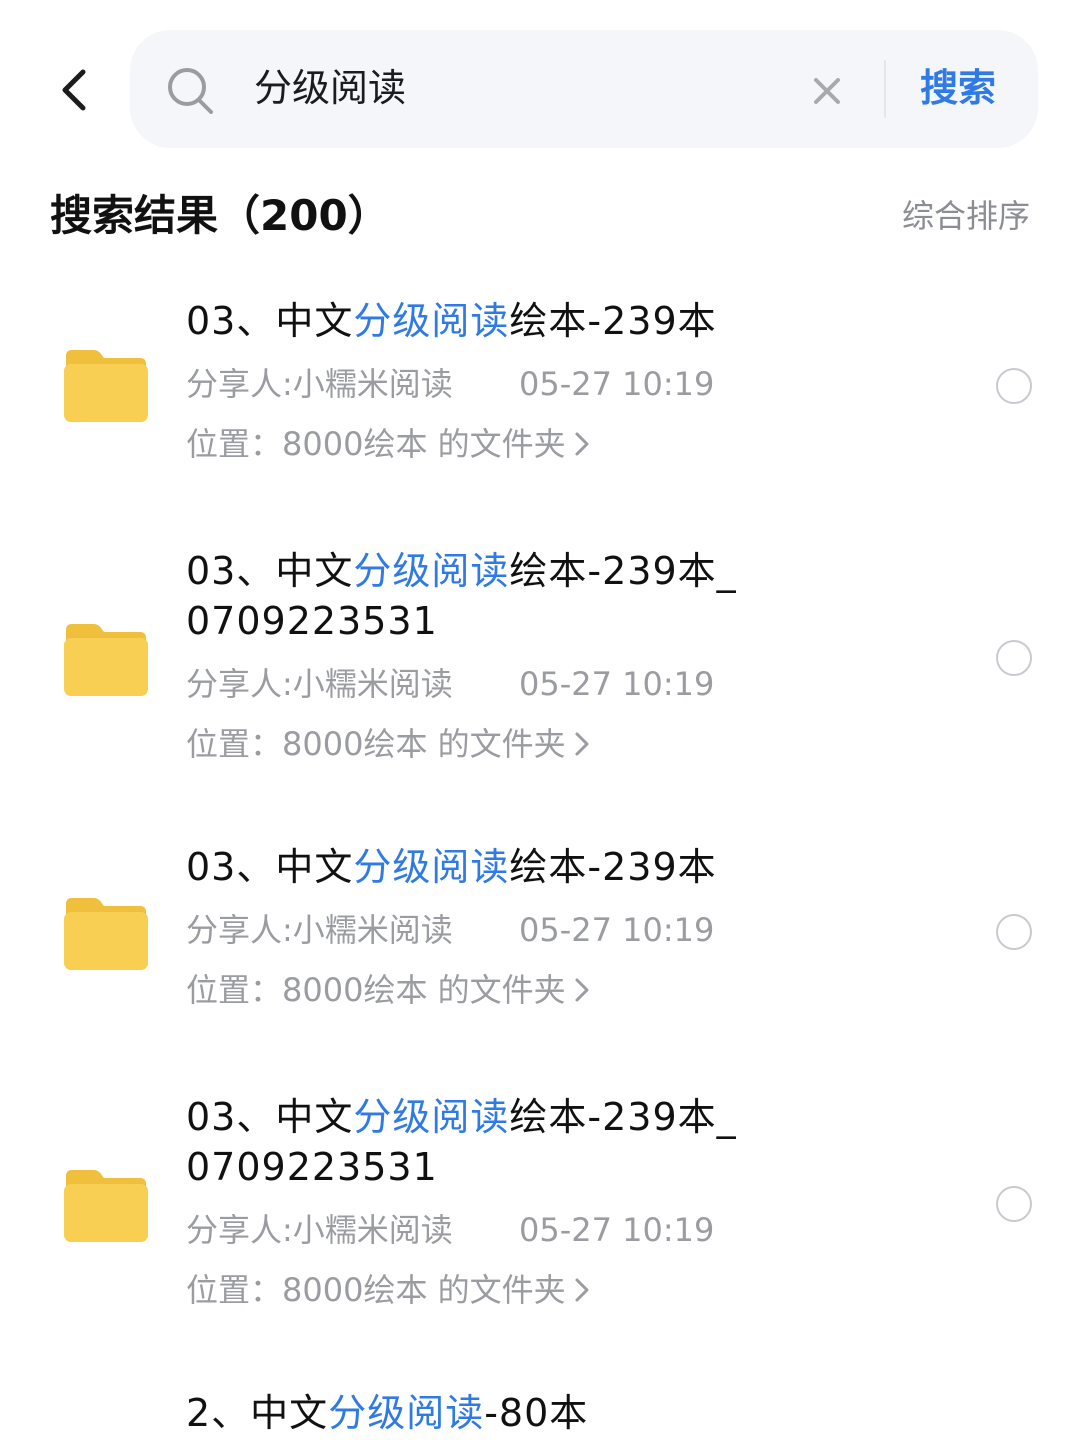 The width and height of the screenshot is (1080, 1440). I want to click on item-title: 2、中文分级阅读-80本, so click(566, 1413).